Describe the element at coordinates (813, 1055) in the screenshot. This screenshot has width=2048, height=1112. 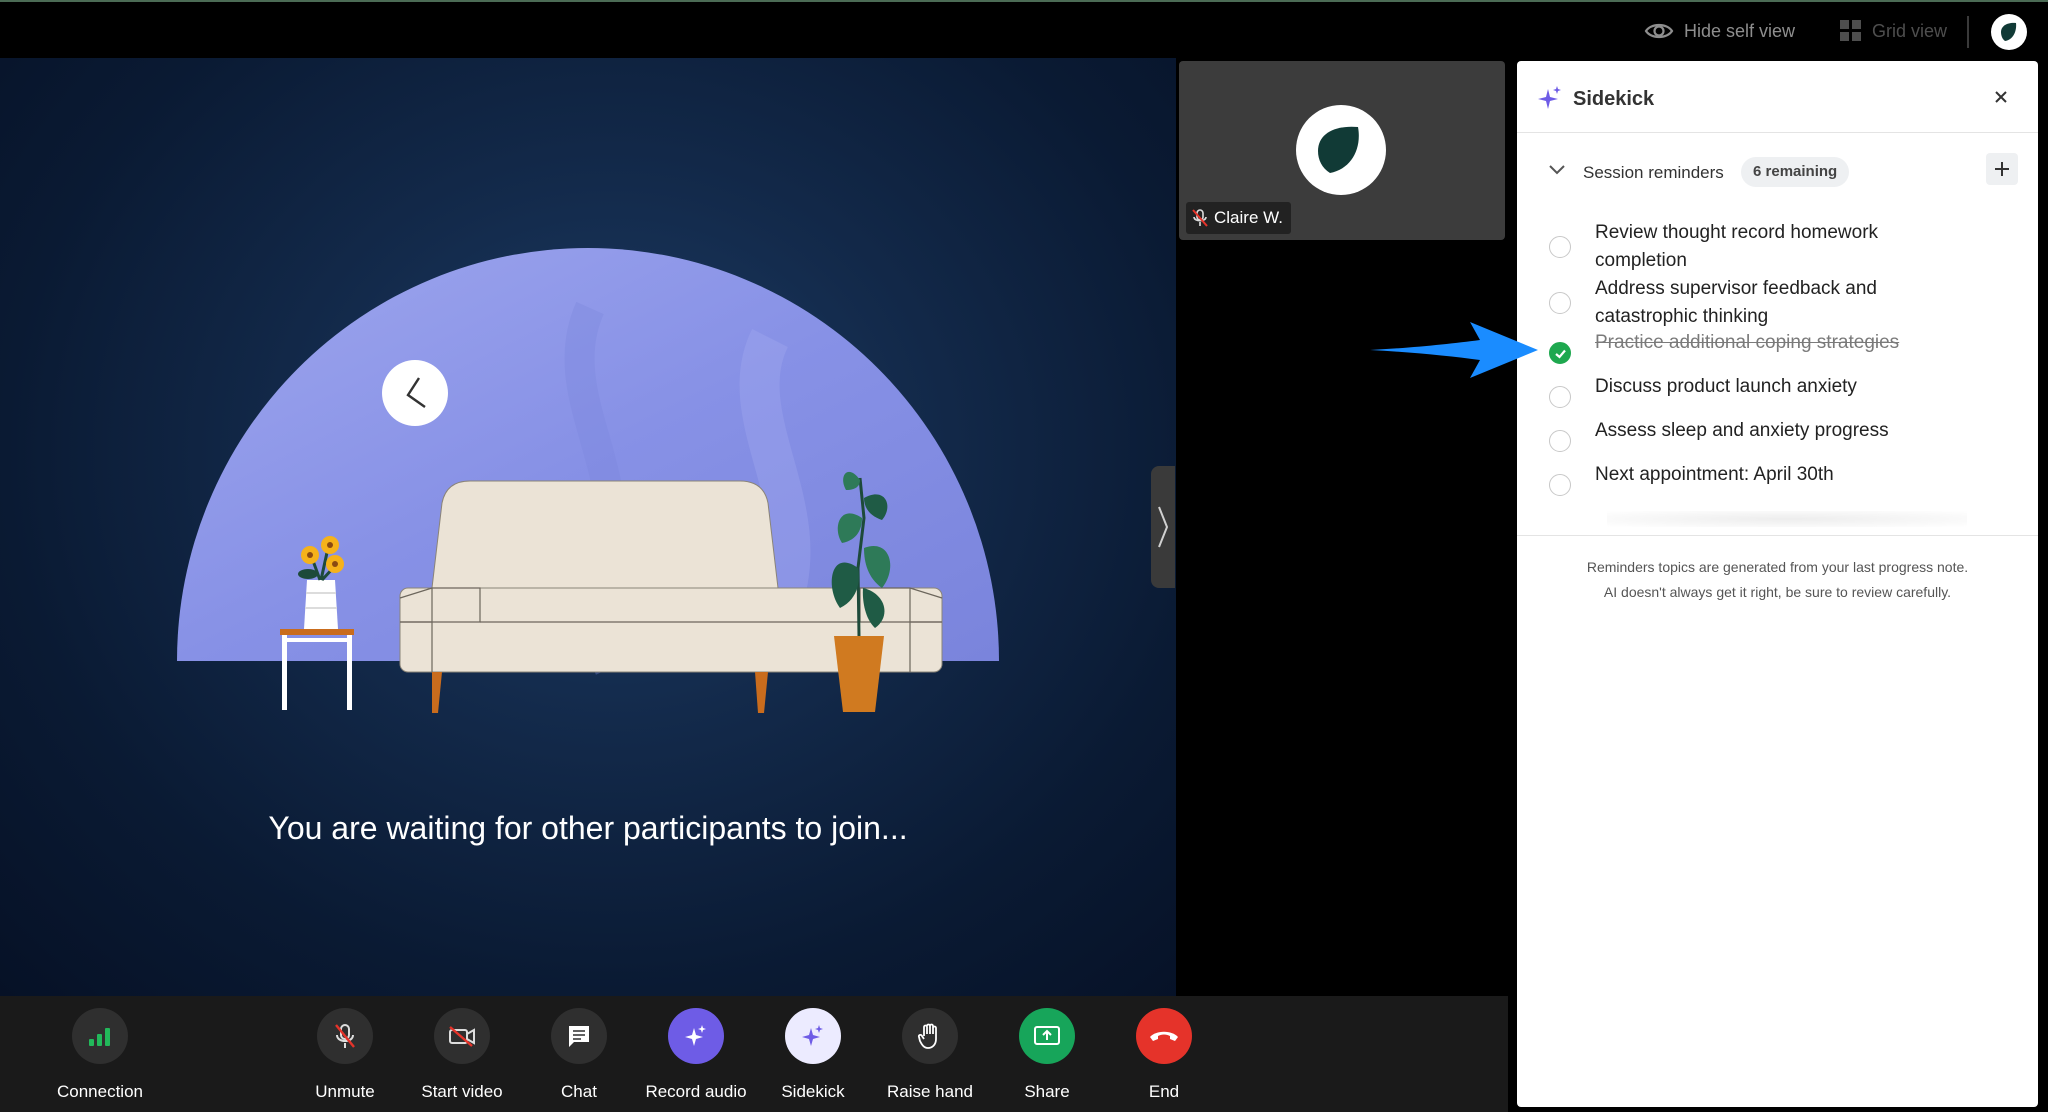
I see `sidekick-button: Sidekick` at that location.